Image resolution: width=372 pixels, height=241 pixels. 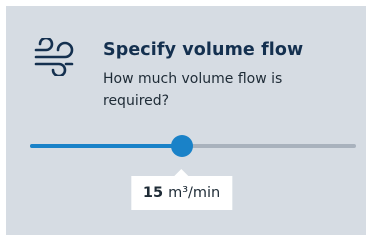 I want to click on card-subtitle: How much volume flow is required?, so click(x=193, y=90).